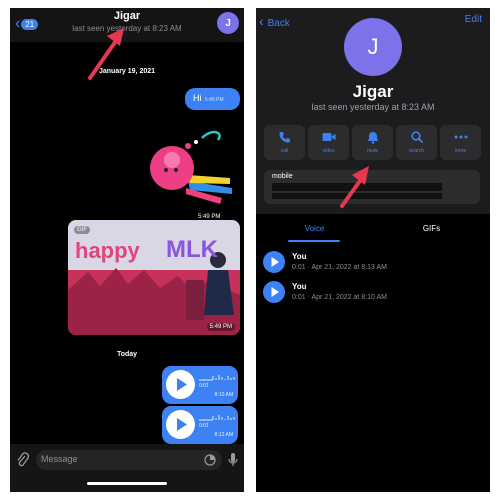  Describe the element at coordinates (460, 137) in the screenshot. I see `more-icon` at that location.